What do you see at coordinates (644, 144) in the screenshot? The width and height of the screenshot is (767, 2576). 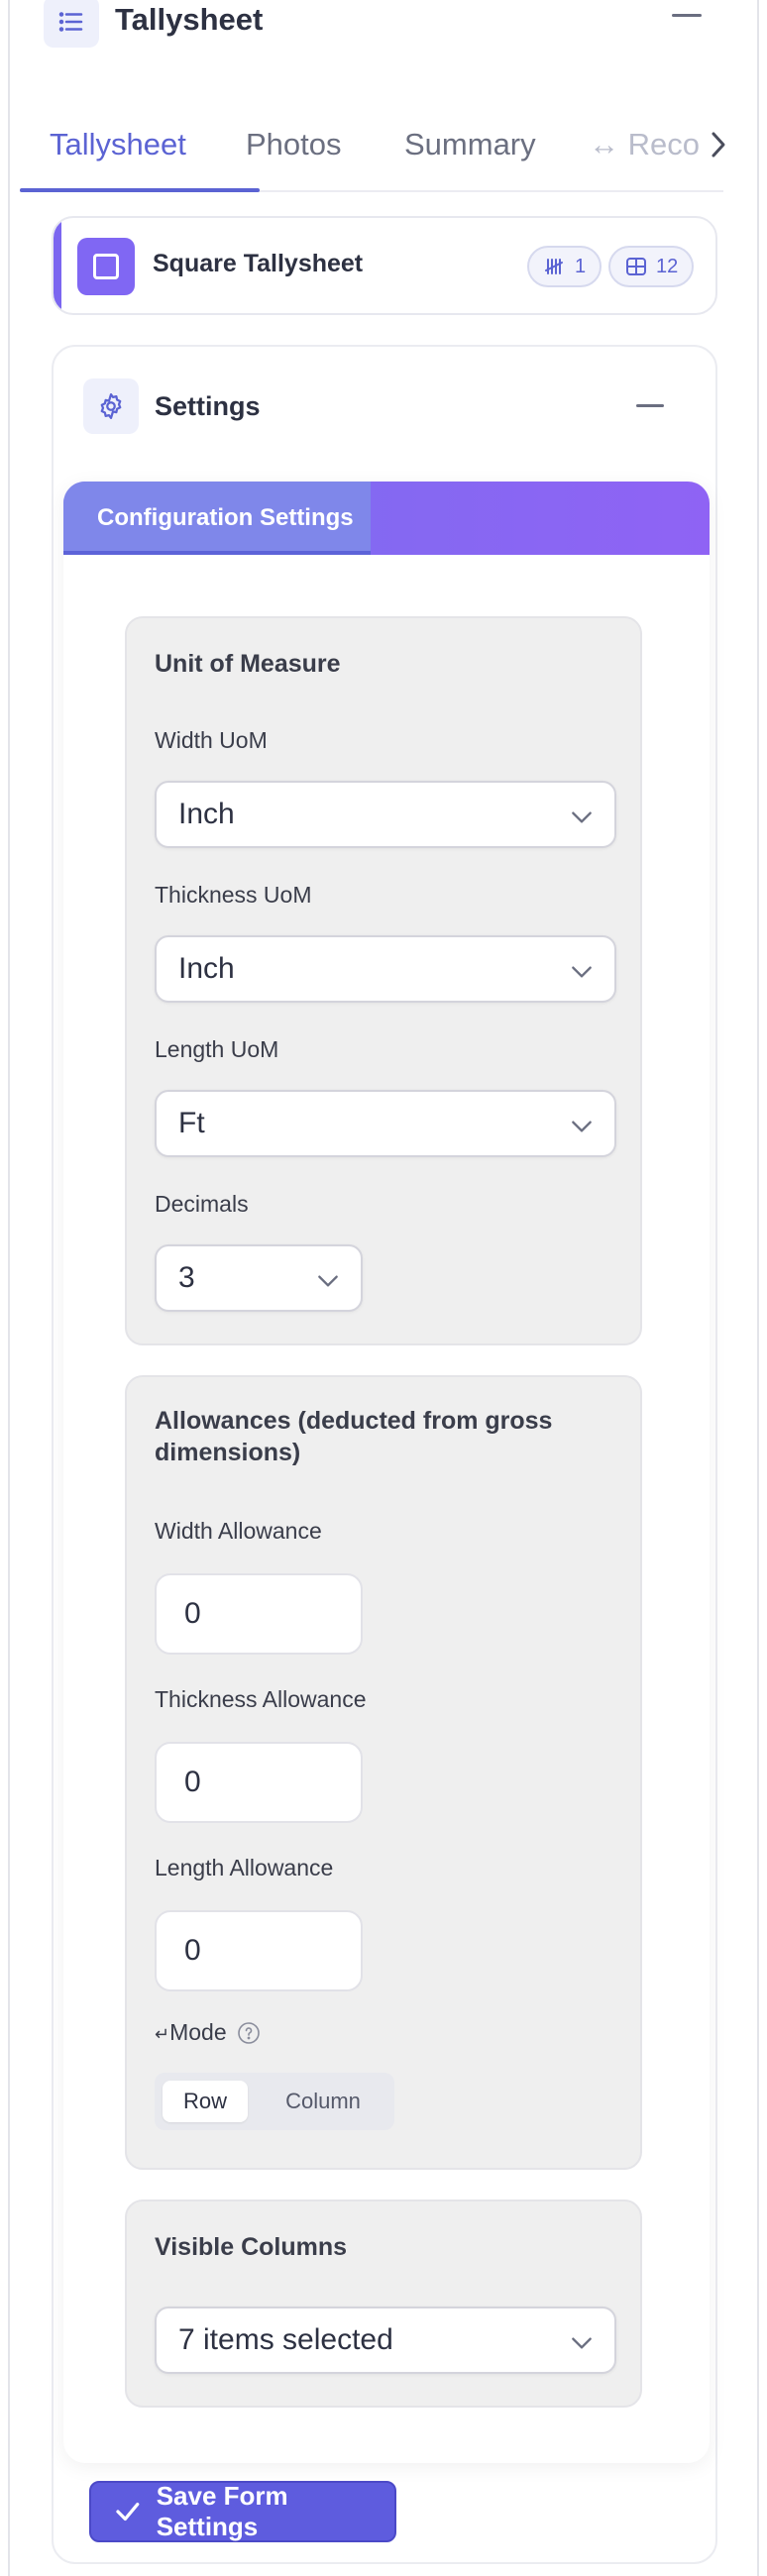 I see `tab-reconcile: ↔ Reco` at bounding box center [644, 144].